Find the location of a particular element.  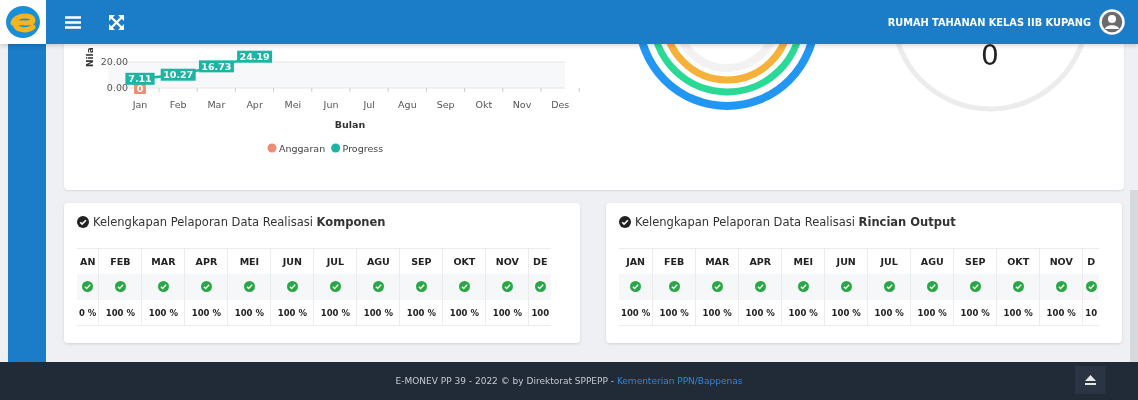

x-axis-label: Jun is located at coordinates (331, 104).